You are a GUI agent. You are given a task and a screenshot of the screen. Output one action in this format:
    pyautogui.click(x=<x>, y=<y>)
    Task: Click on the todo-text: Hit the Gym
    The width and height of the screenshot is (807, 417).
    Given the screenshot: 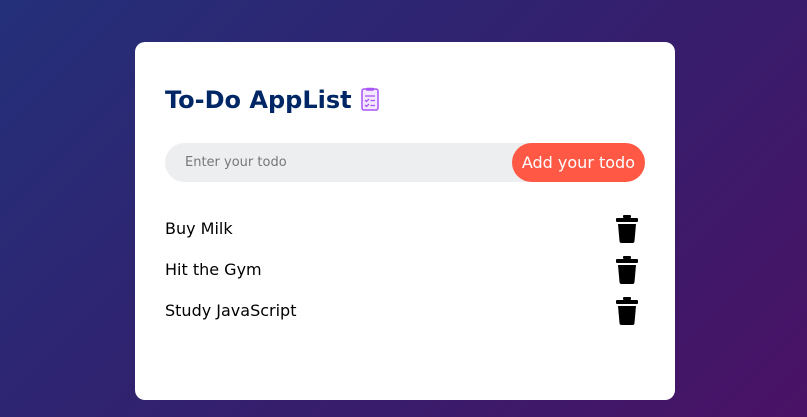 What is the action you would take?
    pyautogui.click(x=213, y=269)
    